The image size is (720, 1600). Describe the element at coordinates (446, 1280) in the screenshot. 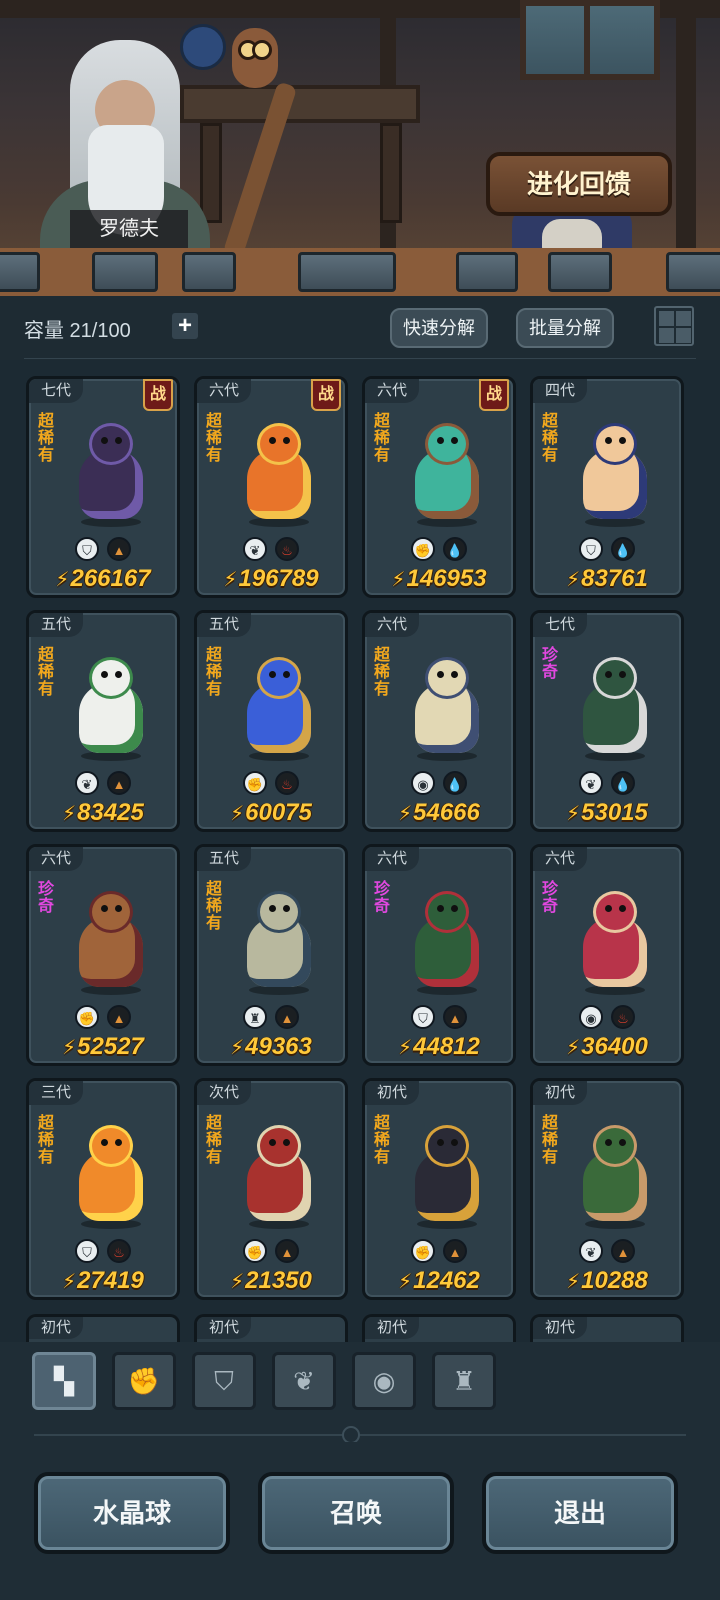

I see `power-value: 12462` at that location.